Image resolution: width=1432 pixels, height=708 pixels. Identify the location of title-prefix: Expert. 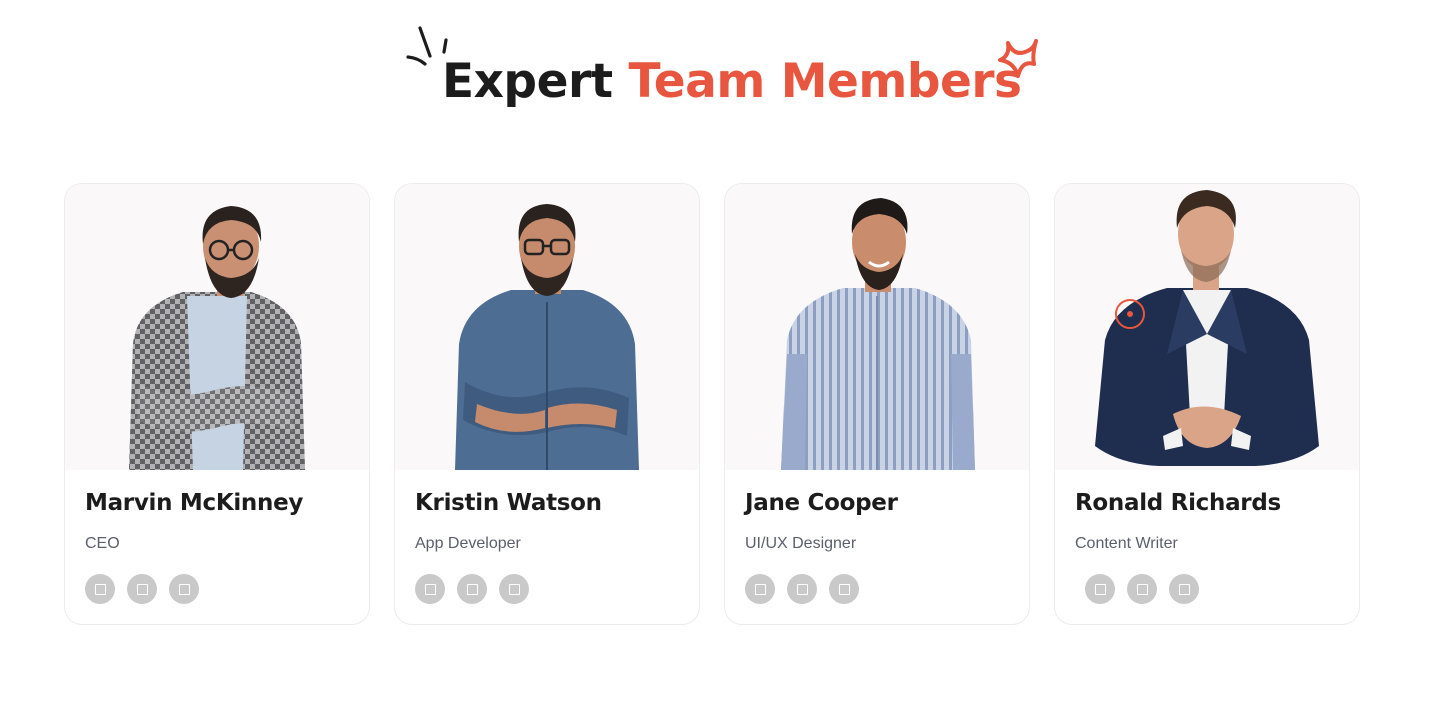
(527, 81).